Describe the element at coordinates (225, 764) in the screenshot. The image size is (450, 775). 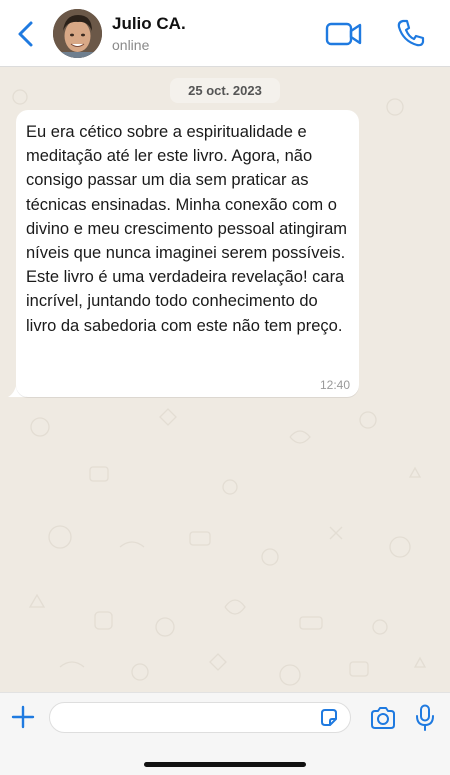
I see `home-indicator` at that location.